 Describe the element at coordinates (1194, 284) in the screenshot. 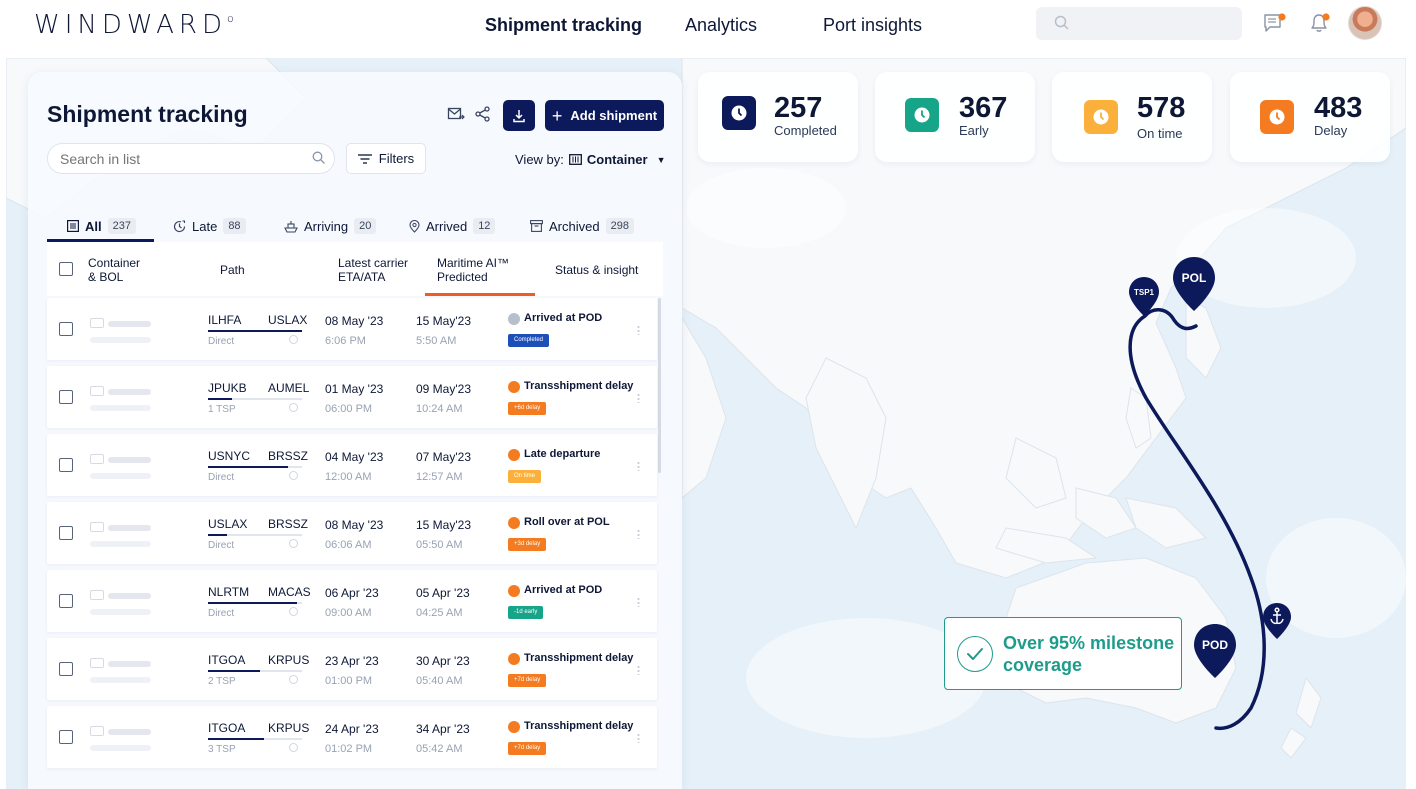

I see `pol-pin: POL` at that location.